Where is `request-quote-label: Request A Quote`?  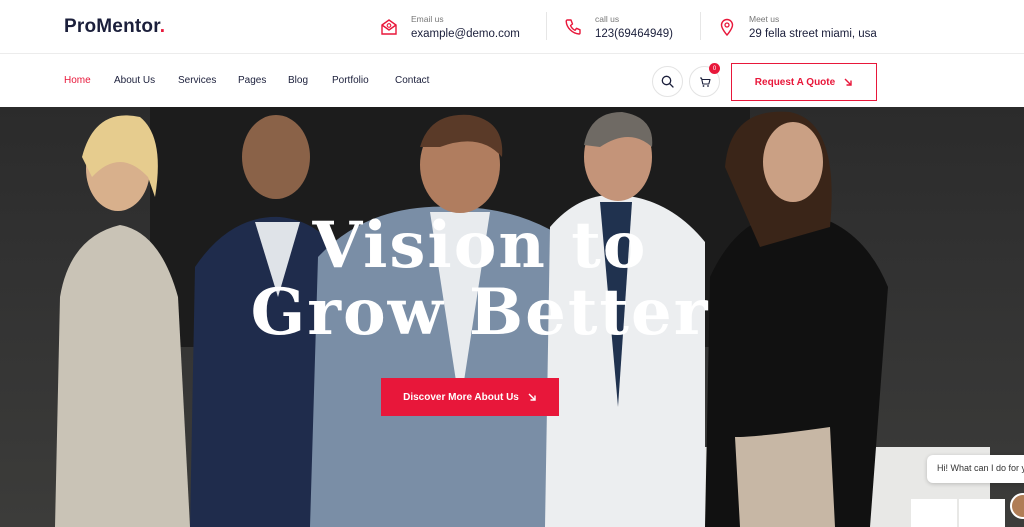 request-quote-label: Request A Quote is located at coordinates (795, 82).